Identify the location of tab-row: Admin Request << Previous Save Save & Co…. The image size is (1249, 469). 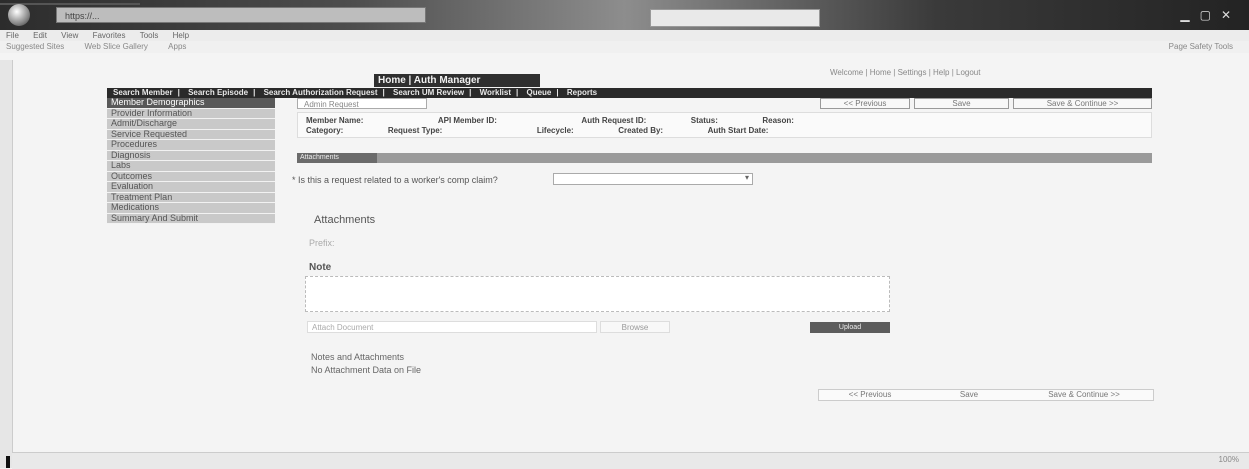
(724, 103).